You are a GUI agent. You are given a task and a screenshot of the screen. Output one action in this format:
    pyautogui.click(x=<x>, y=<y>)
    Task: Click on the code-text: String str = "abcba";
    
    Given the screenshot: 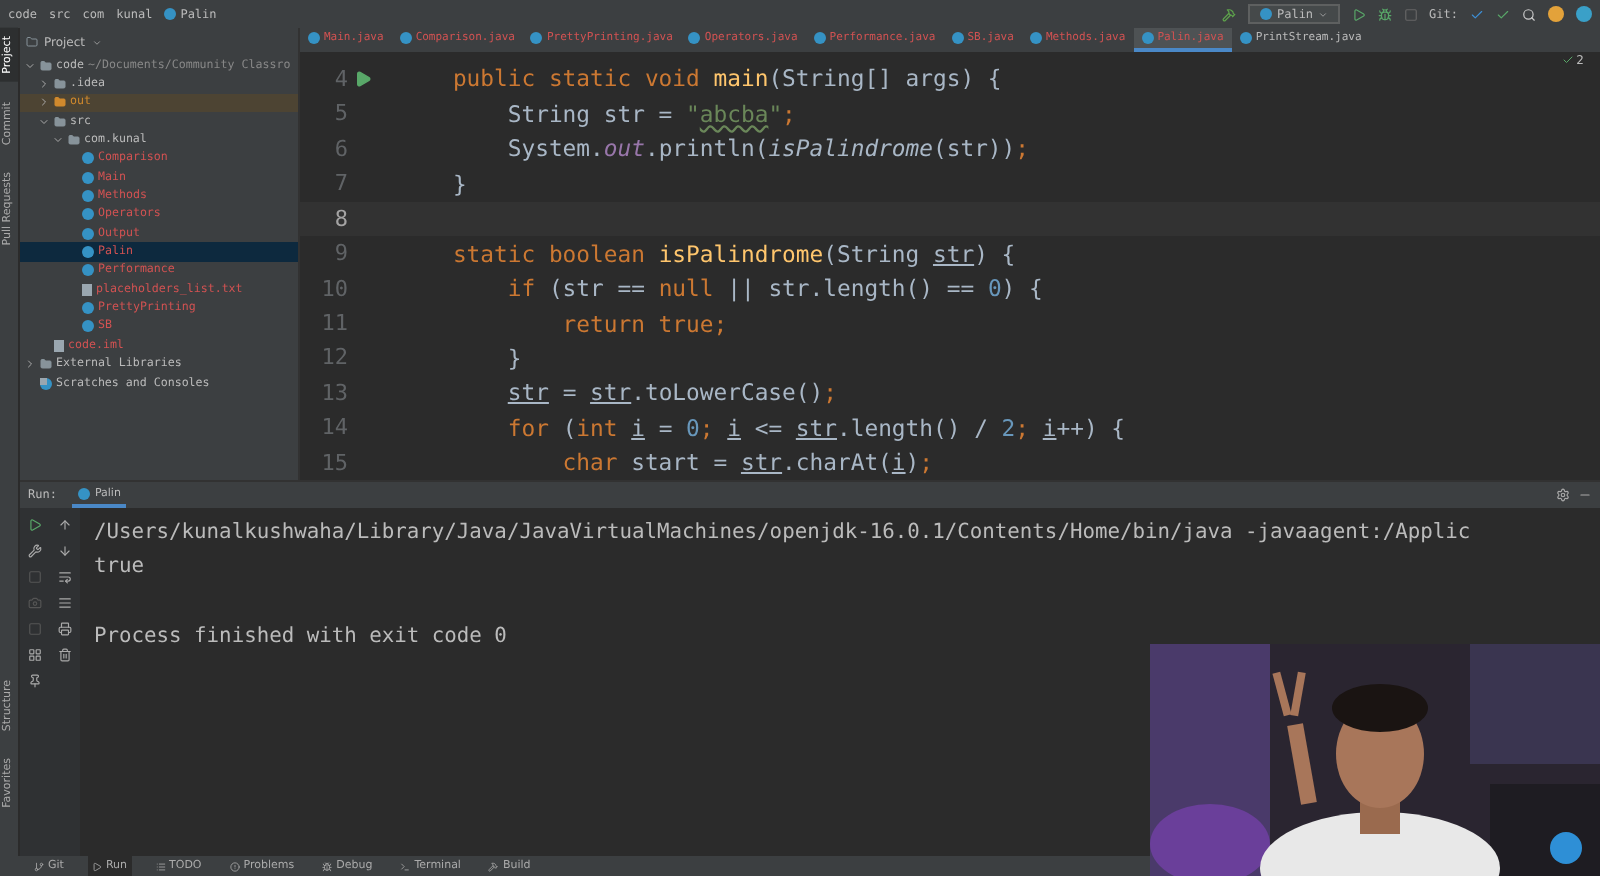 What is the action you would take?
    pyautogui.click(x=650, y=113)
    